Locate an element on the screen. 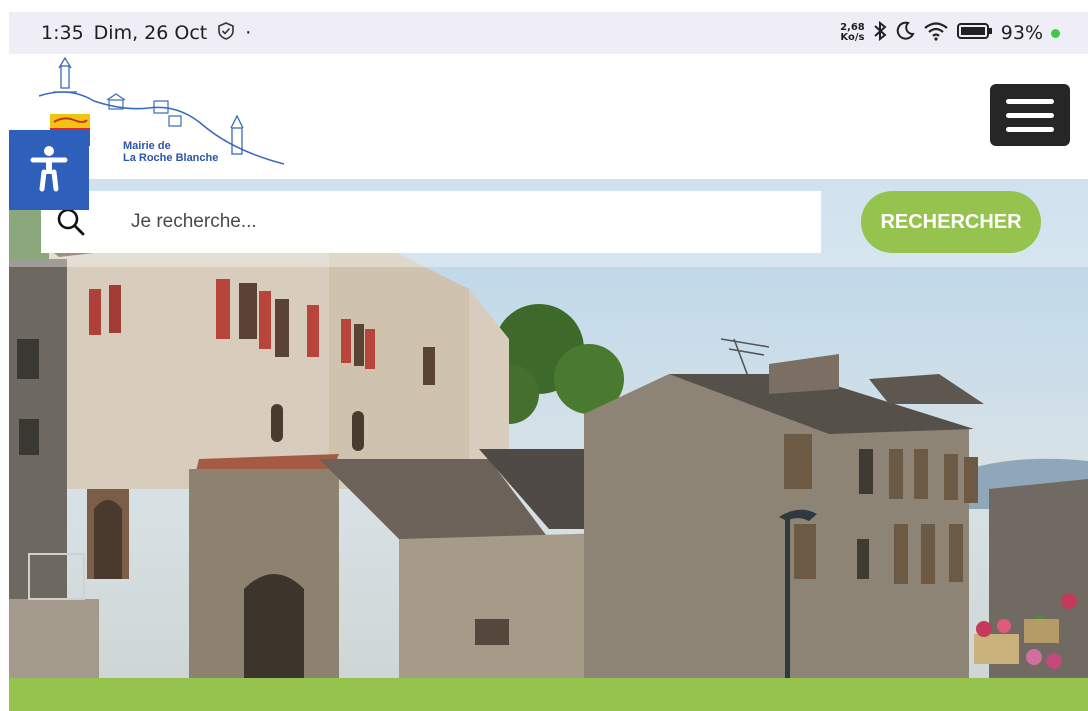 This screenshot has height=711, width=1088. logo-text: Mairie de La Roche Blanche is located at coordinates (170, 152).